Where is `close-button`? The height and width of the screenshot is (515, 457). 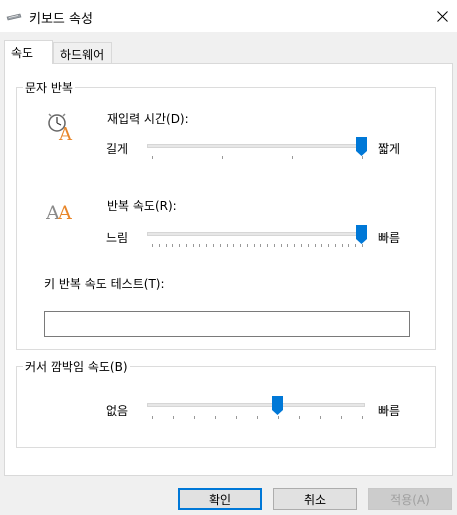
close-button is located at coordinates (442, 16).